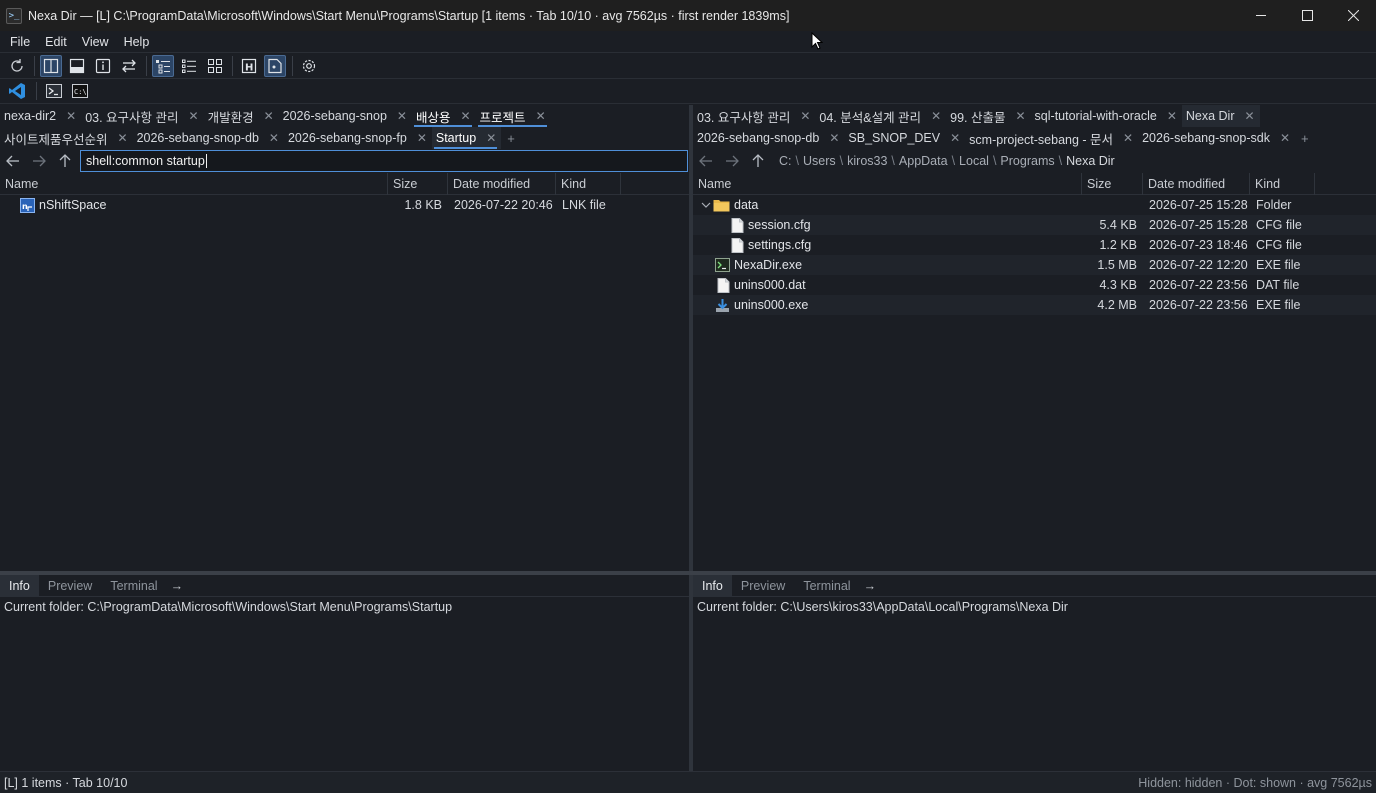  What do you see at coordinates (1353, 15) in the screenshot?
I see `close-button` at bounding box center [1353, 15].